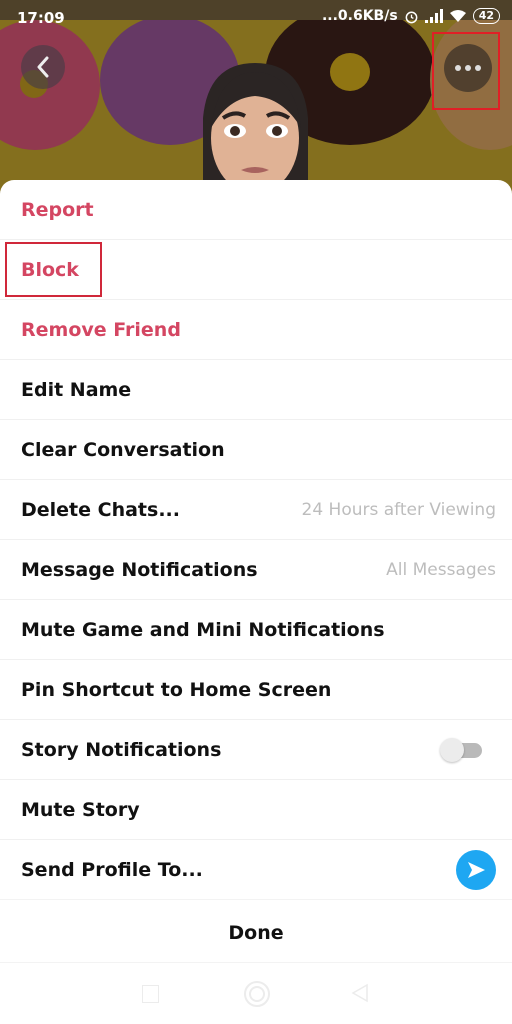 This screenshot has width=512, height=1024. What do you see at coordinates (256, 510) in the screenshot?
I see `menu-item-delete-chats: Delete Chats... 24 Hours after Viewing` at bounding box center [256, 510].